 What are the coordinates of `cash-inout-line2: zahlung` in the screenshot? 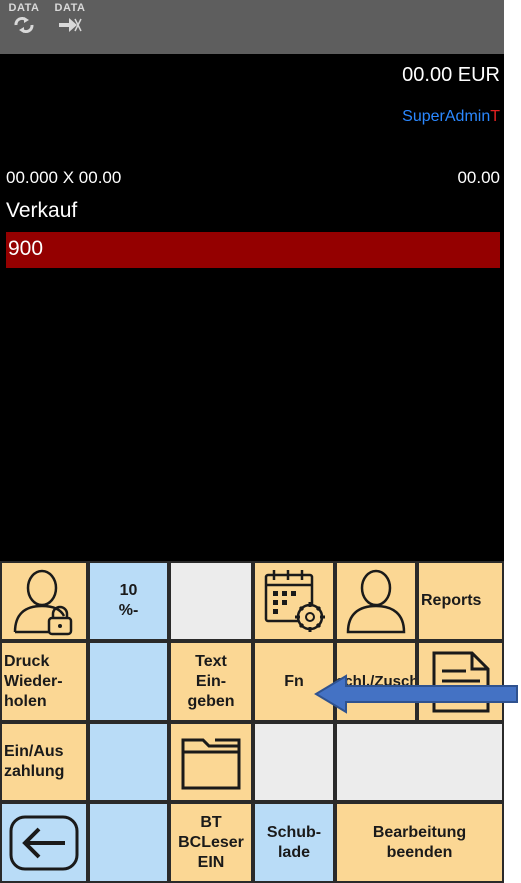 It's located at (34, 771).